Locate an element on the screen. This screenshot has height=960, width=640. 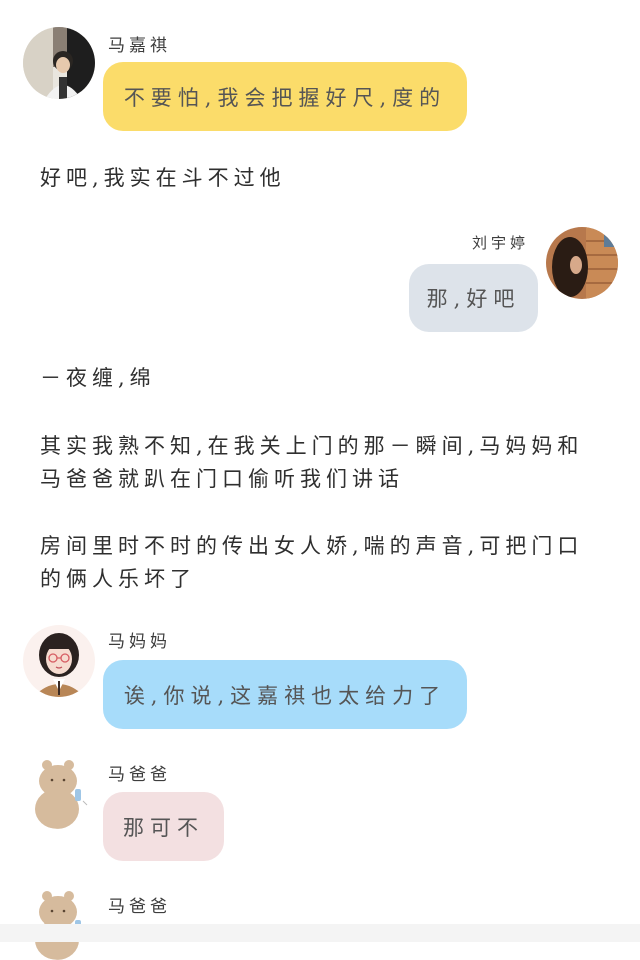
narration-text: 房间里时不时的传出女人娇,喘的声音,可把门口的俩人乐坏了 is located at coordinates (312, 562).